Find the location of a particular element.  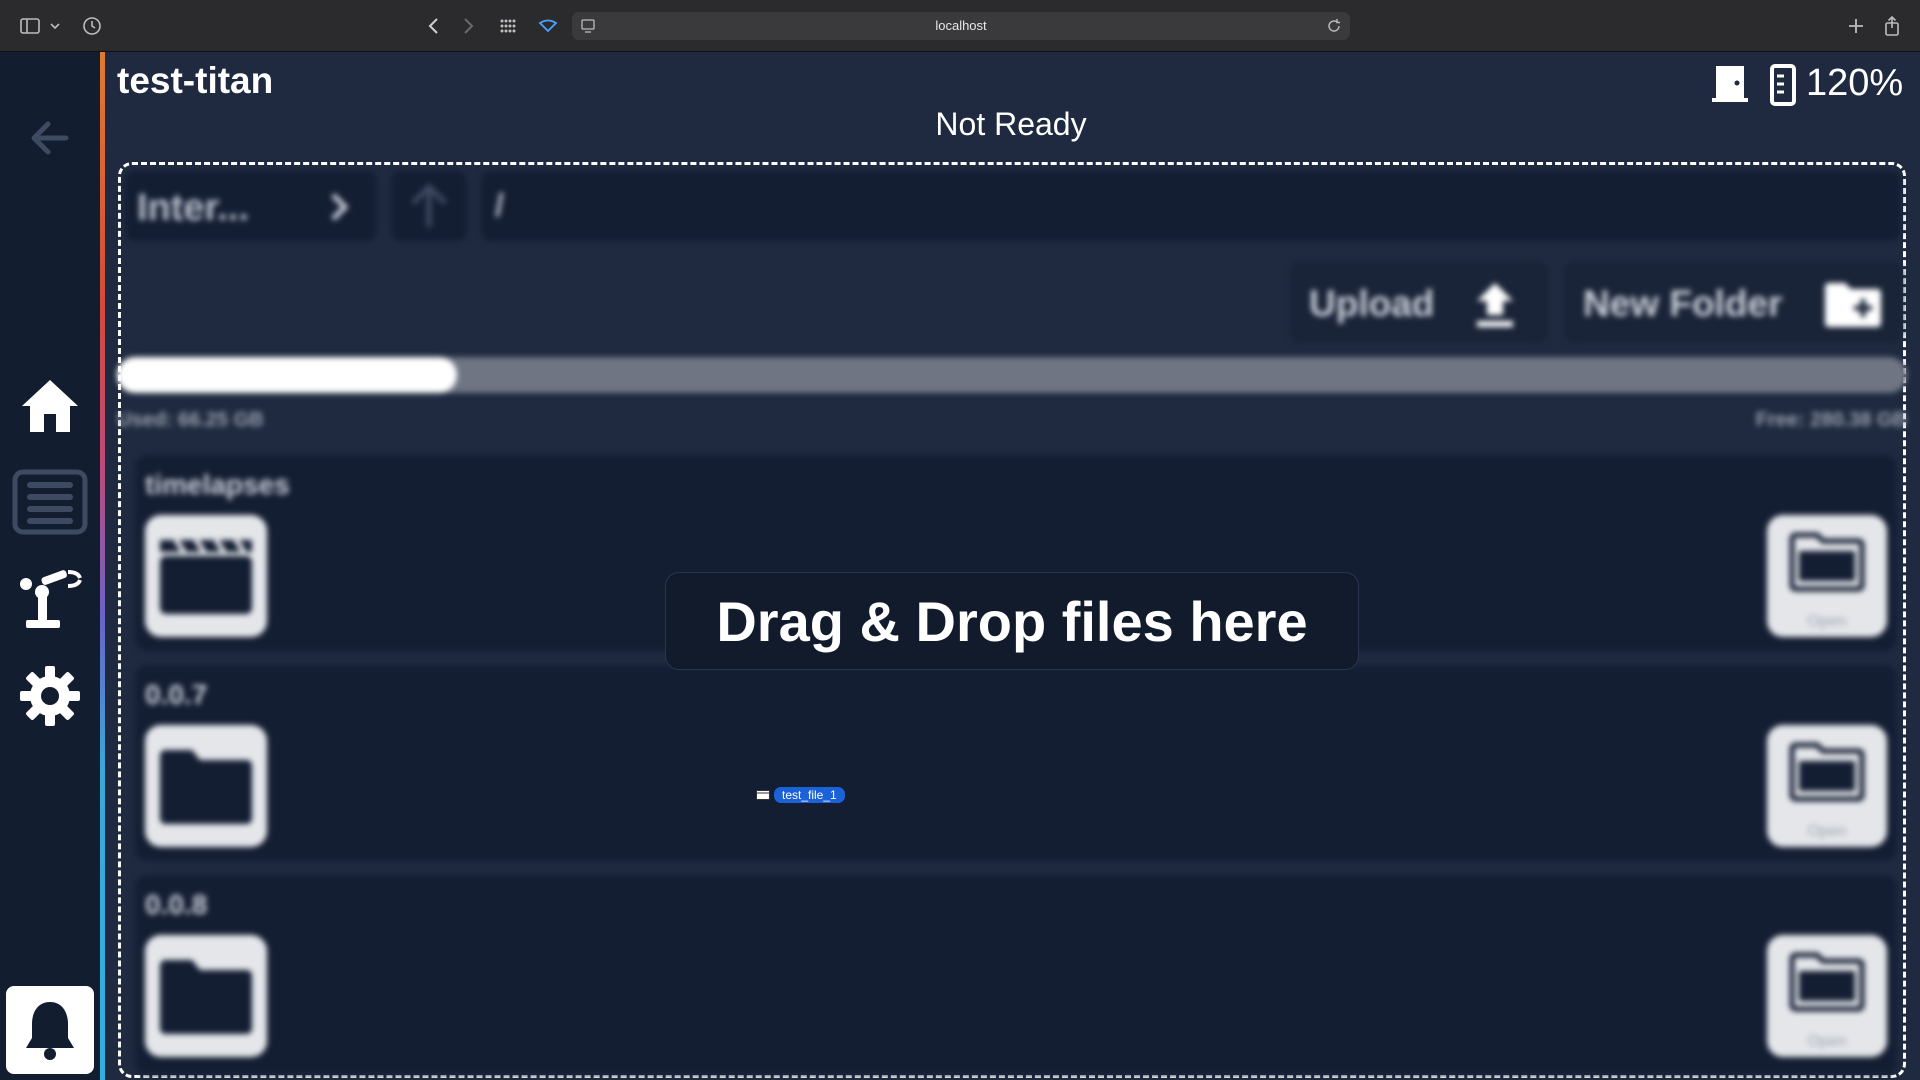

nav-machine is located at coordinates (50, 598).